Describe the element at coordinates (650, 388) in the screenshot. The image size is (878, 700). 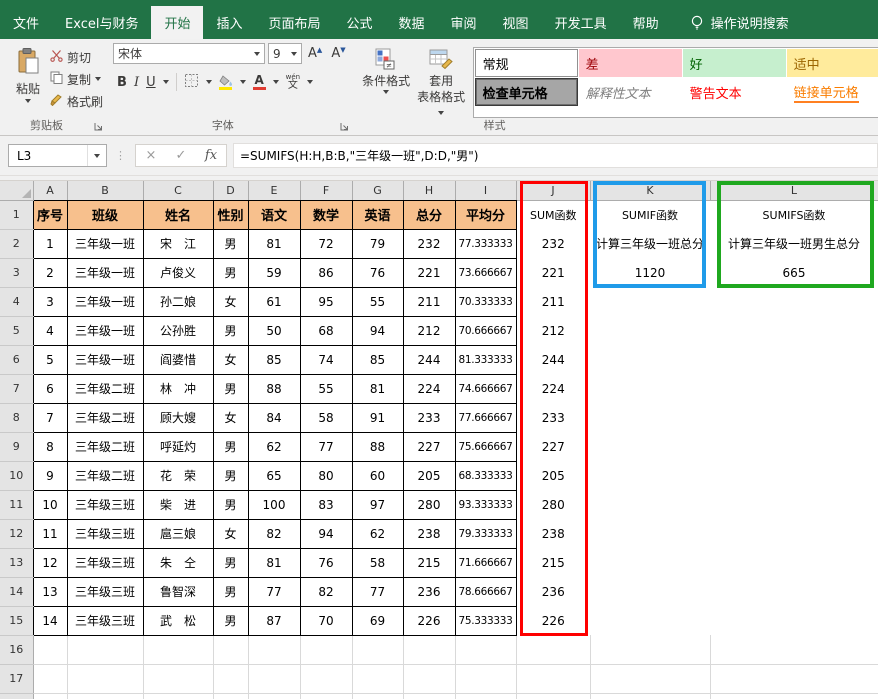
I see `cell-K7` at that location.